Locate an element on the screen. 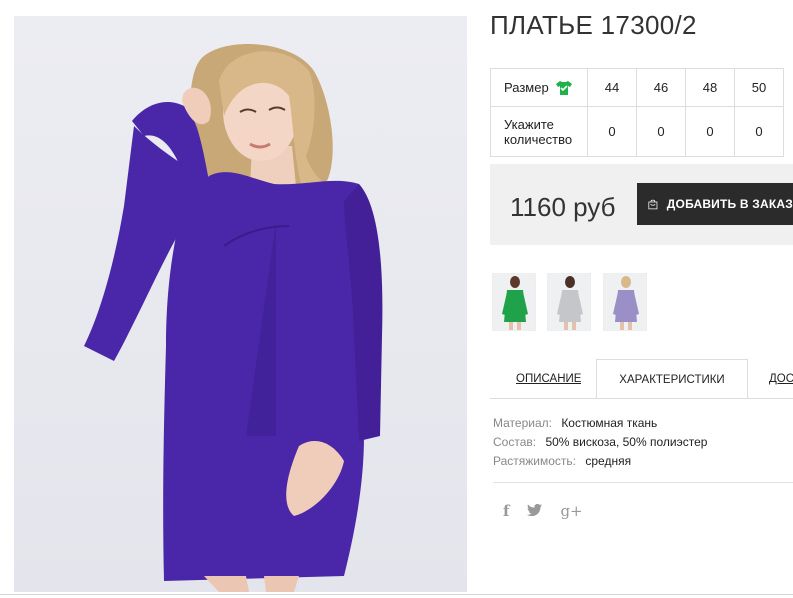 Image resolution: width=793 pixels, height=598 pixels. quantity-label: Укажите количество is located at coordinates (539, 131).